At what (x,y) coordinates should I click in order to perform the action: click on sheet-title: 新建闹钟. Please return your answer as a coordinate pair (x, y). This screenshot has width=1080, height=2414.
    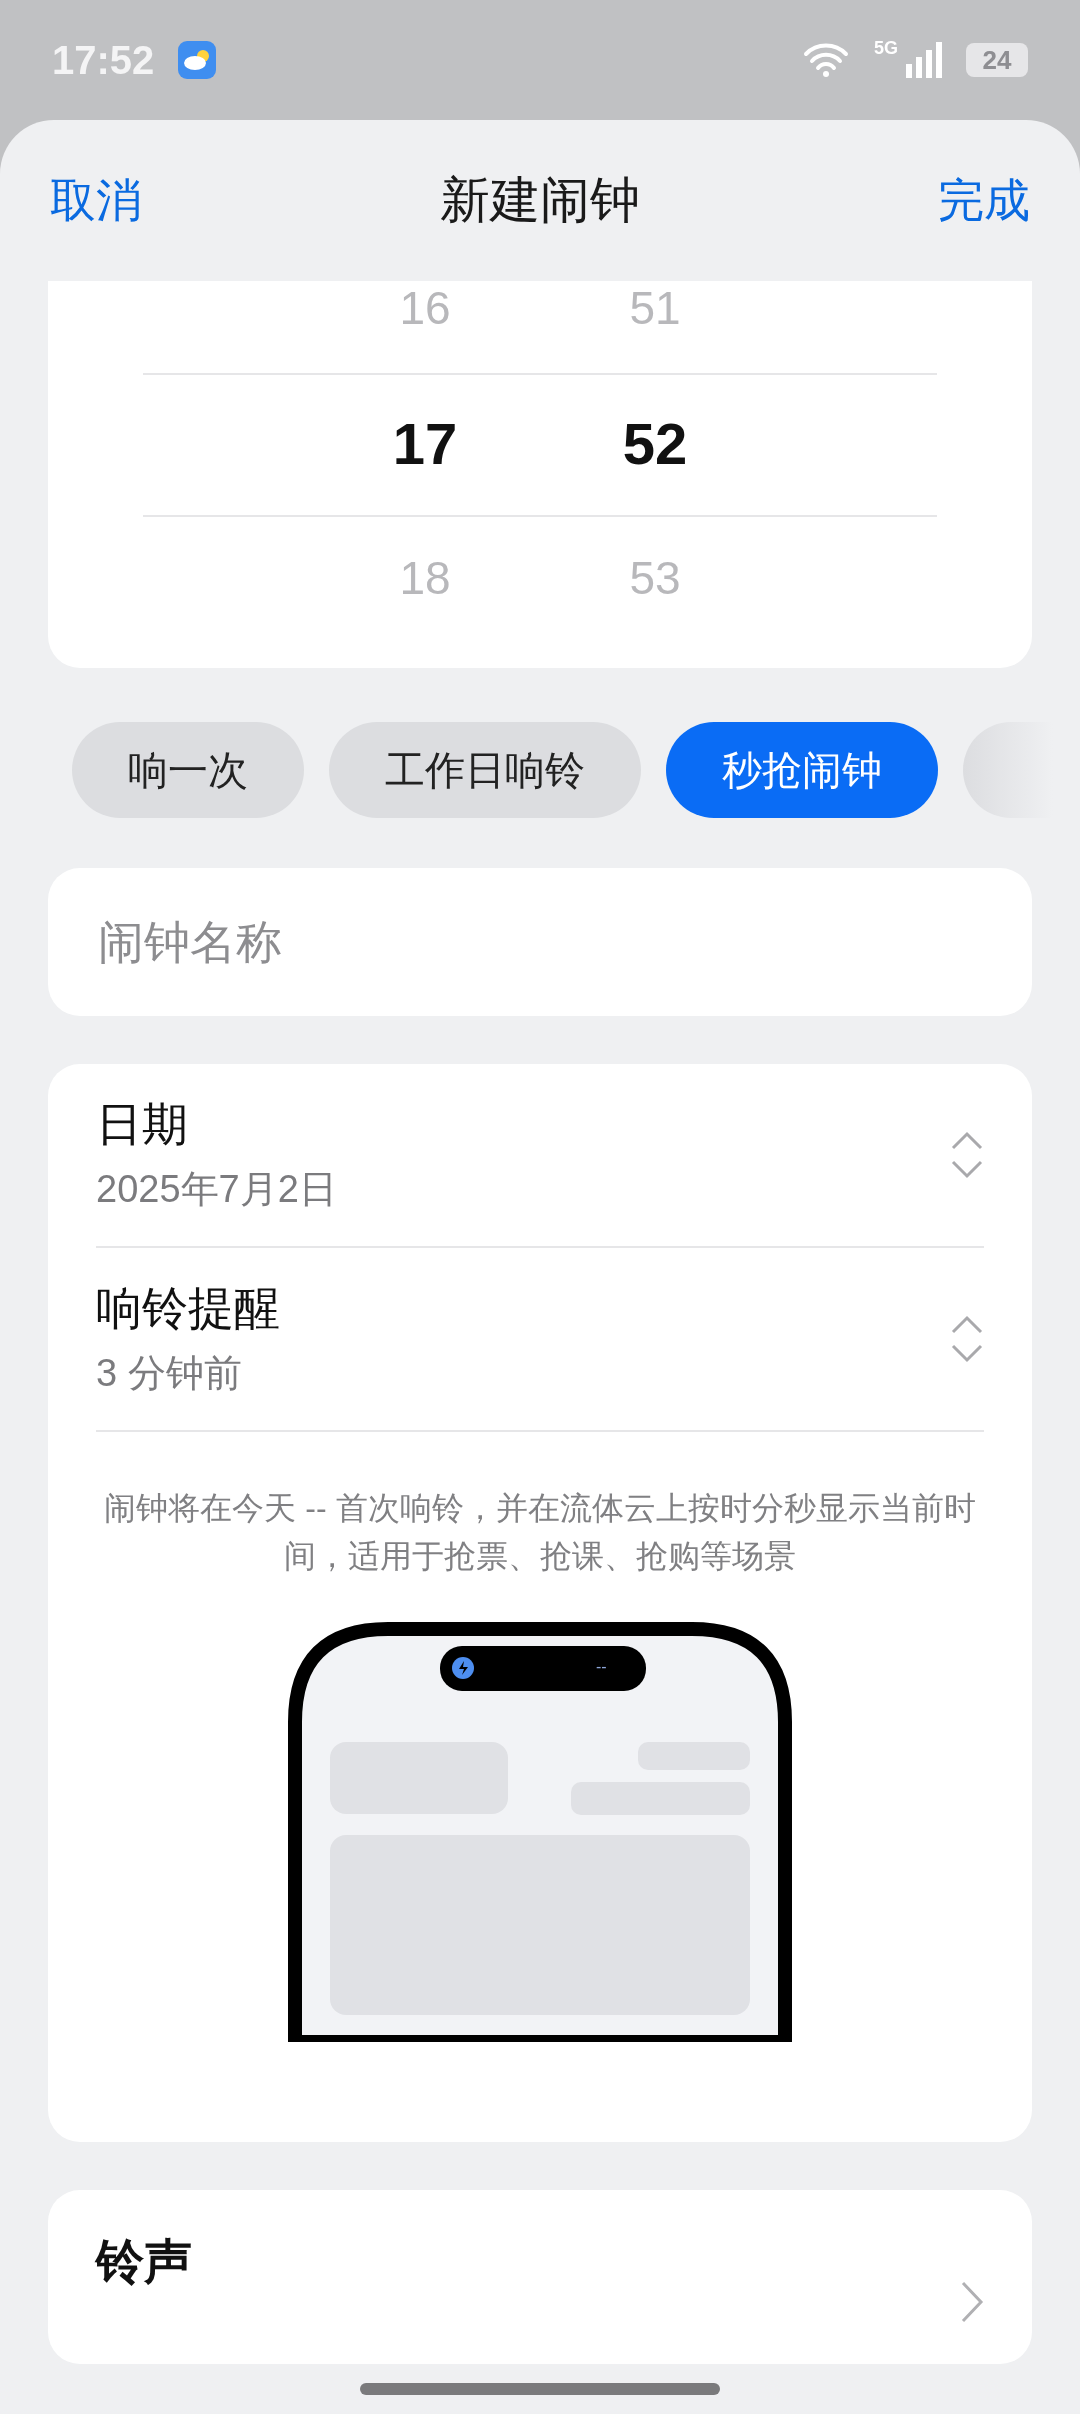
    Looking at the image, I should click on (540, 200).